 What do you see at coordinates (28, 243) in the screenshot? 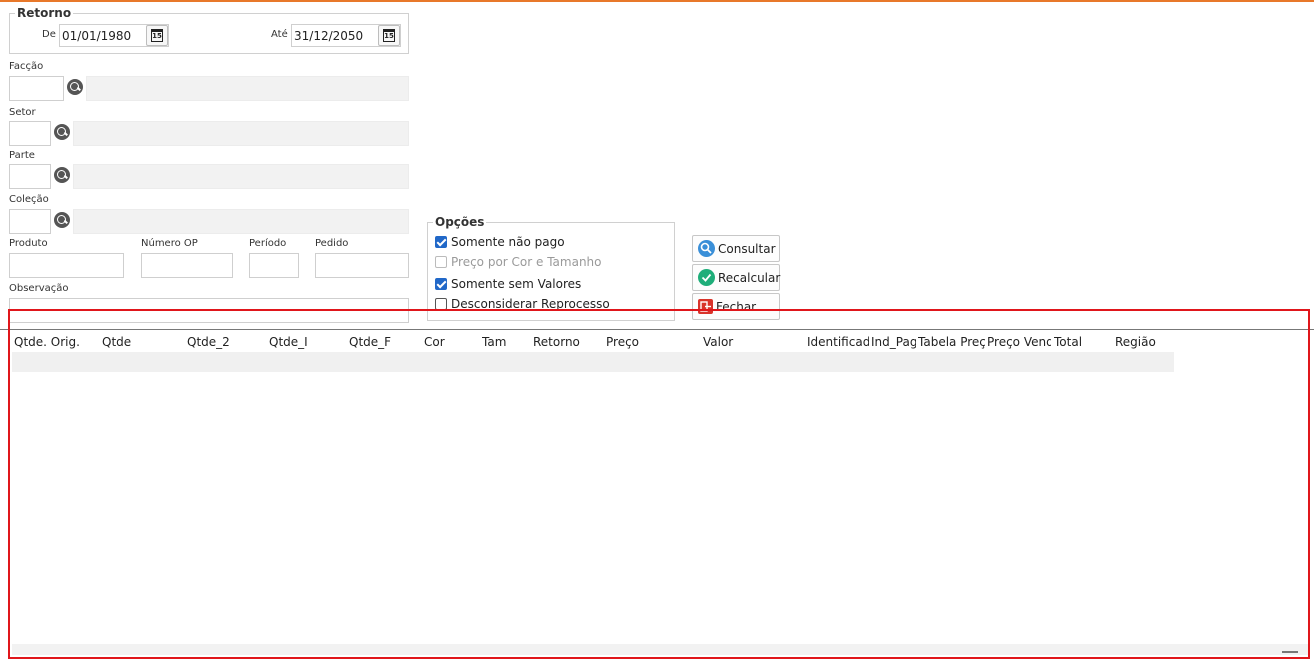
I see `produto-label: Produto` at bounding box center [28, 243].